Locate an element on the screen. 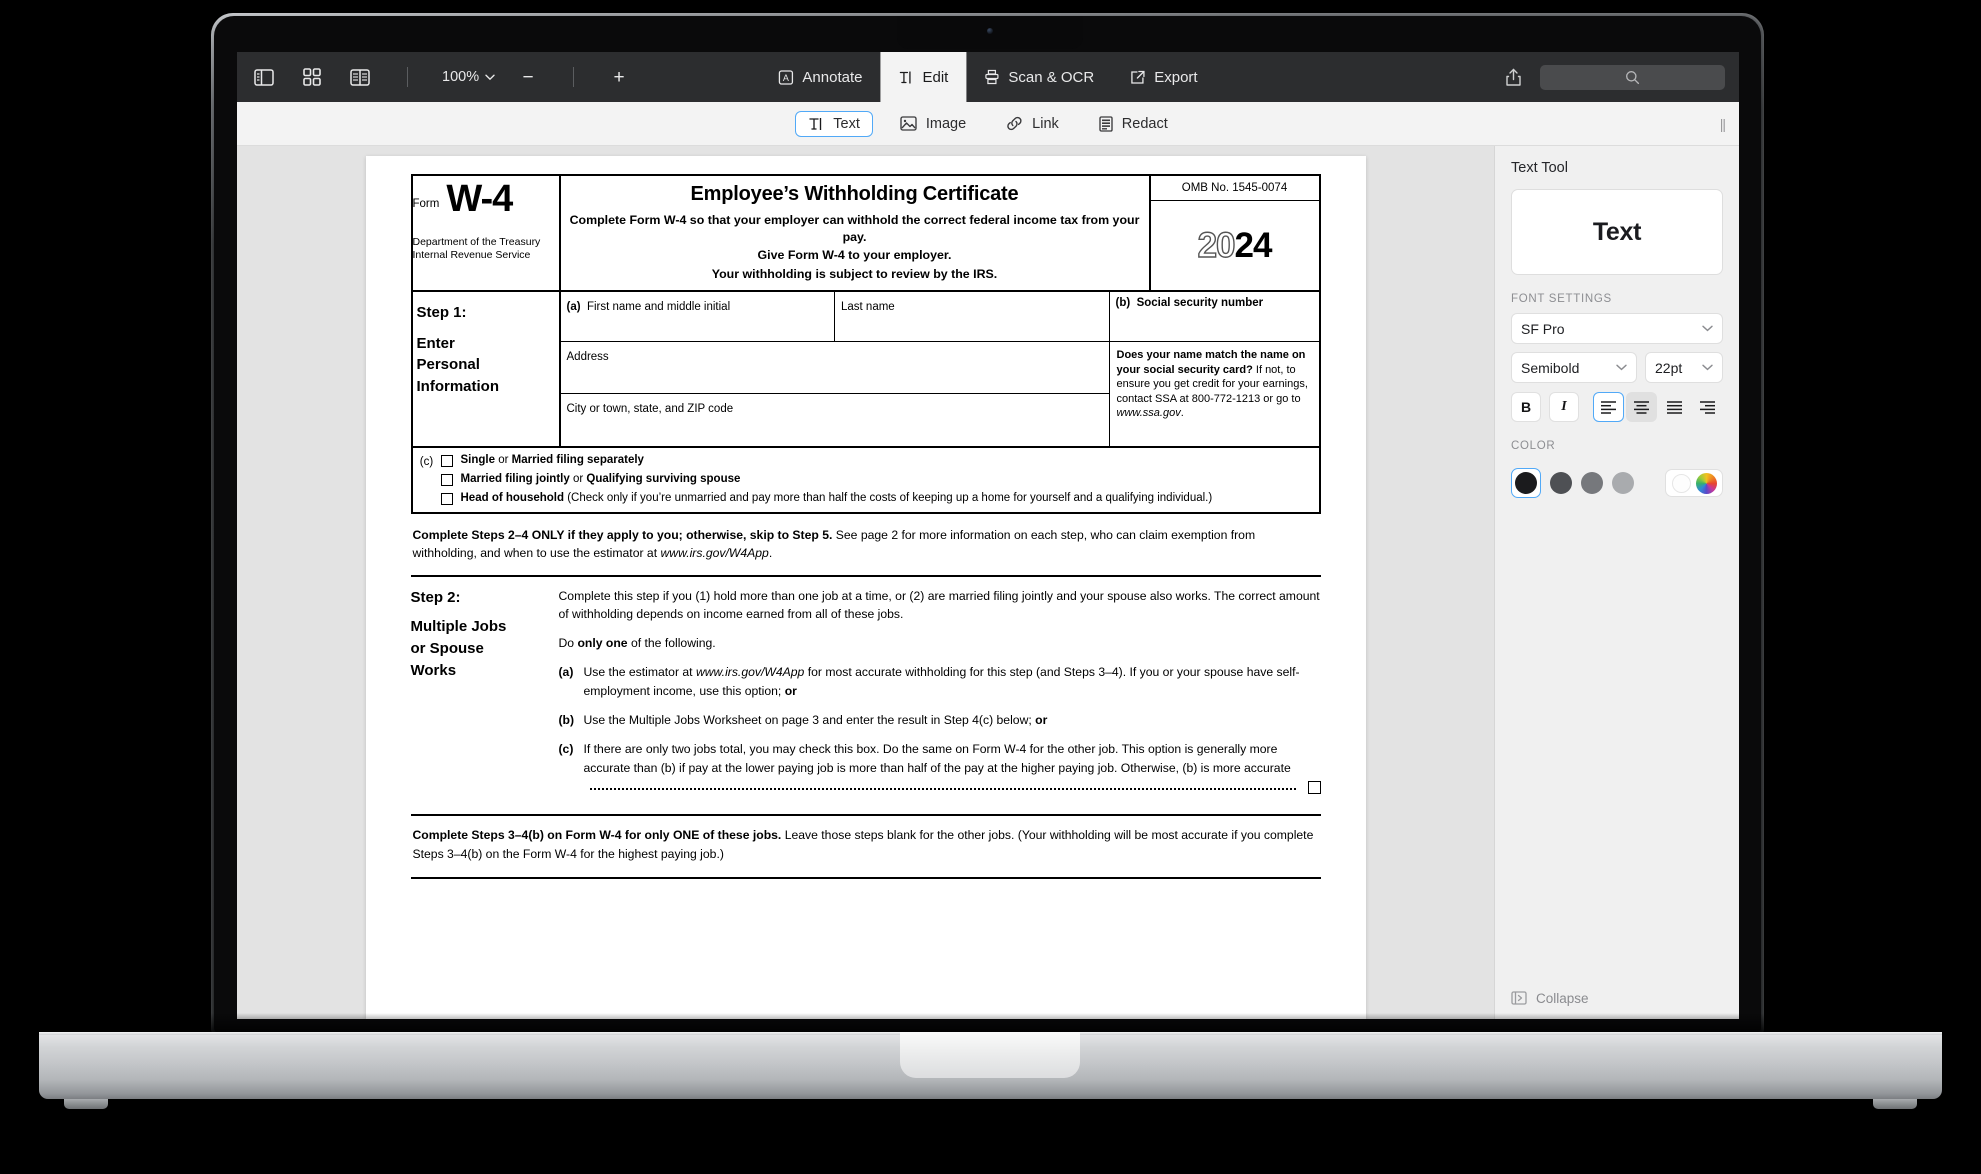  field-c-tag: (c) is located at coordinates (426, 461).